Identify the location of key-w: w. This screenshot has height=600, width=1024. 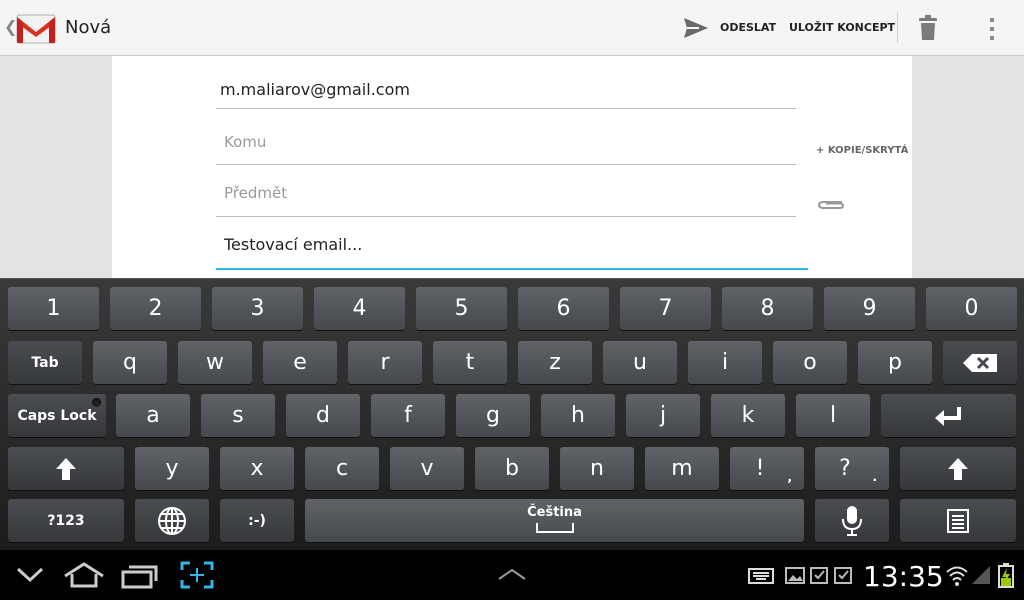
(215, 362).